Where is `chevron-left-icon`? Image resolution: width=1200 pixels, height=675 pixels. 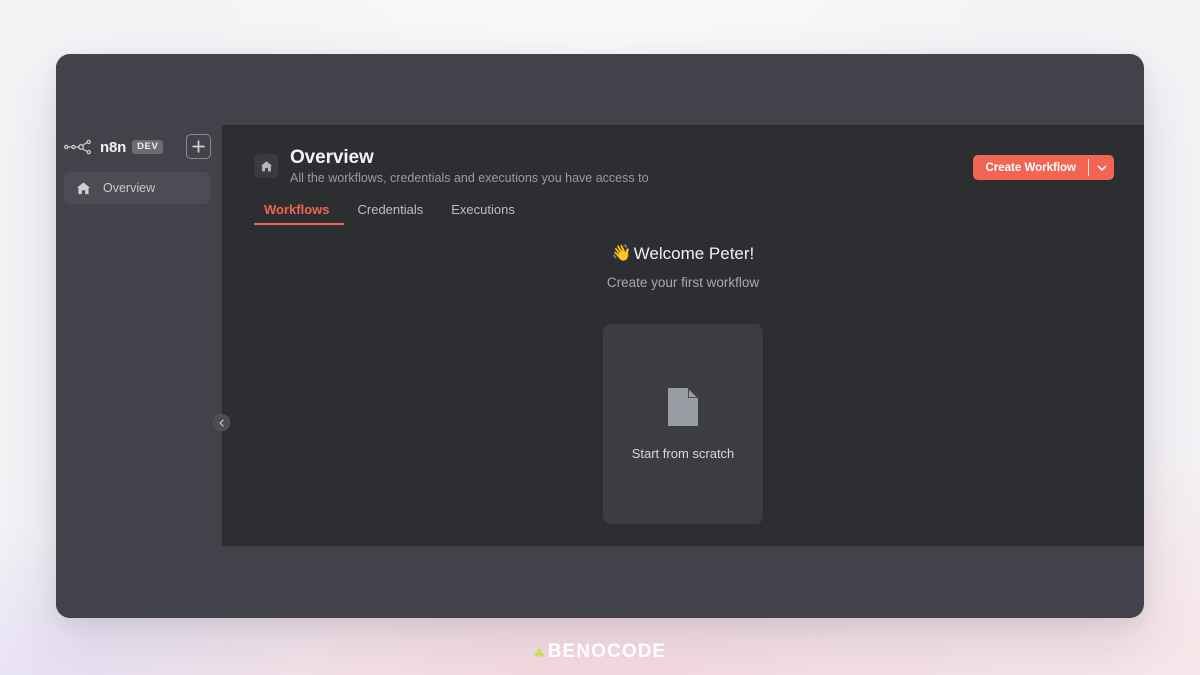 chevron-left-icon is located at coordinates (221, 422).